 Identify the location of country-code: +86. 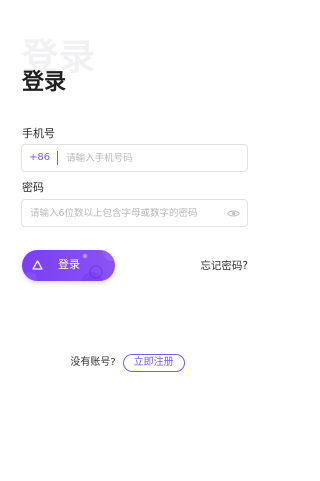
(39, 158).